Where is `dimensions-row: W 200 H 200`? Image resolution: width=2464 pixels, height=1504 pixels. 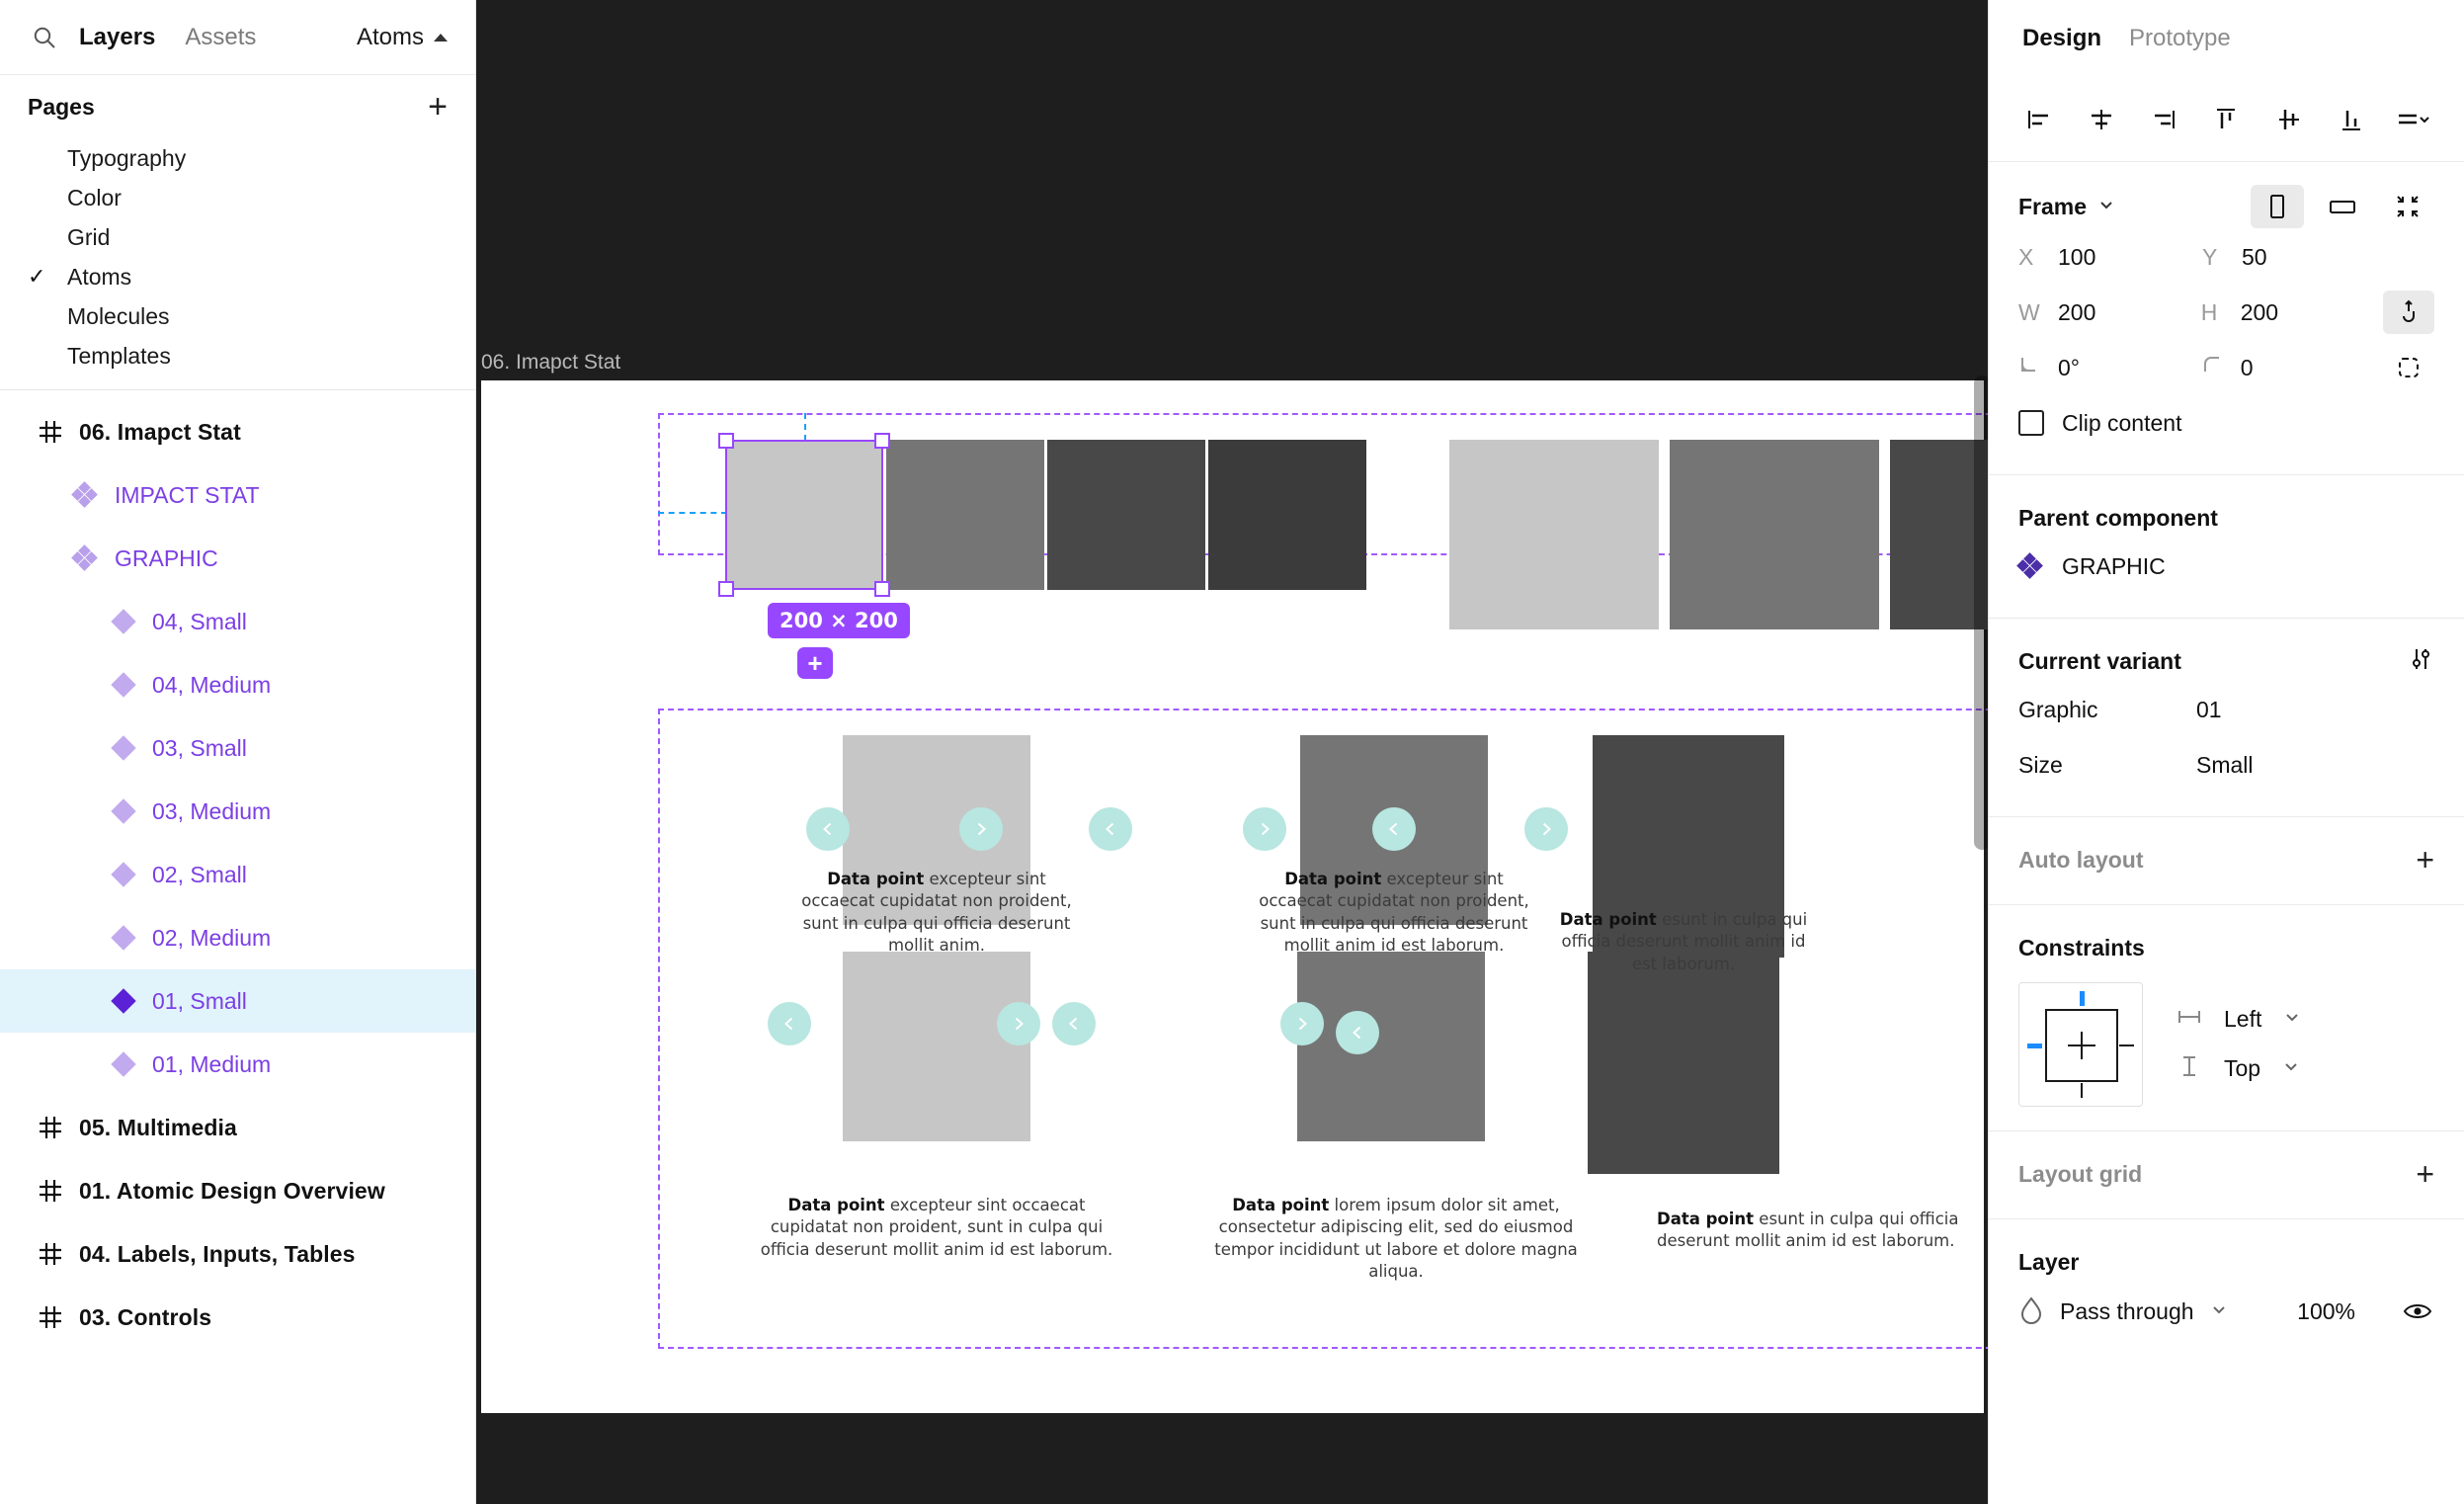
dimensions-row: W 200 H 200 is located at coordinates (2226, 313).